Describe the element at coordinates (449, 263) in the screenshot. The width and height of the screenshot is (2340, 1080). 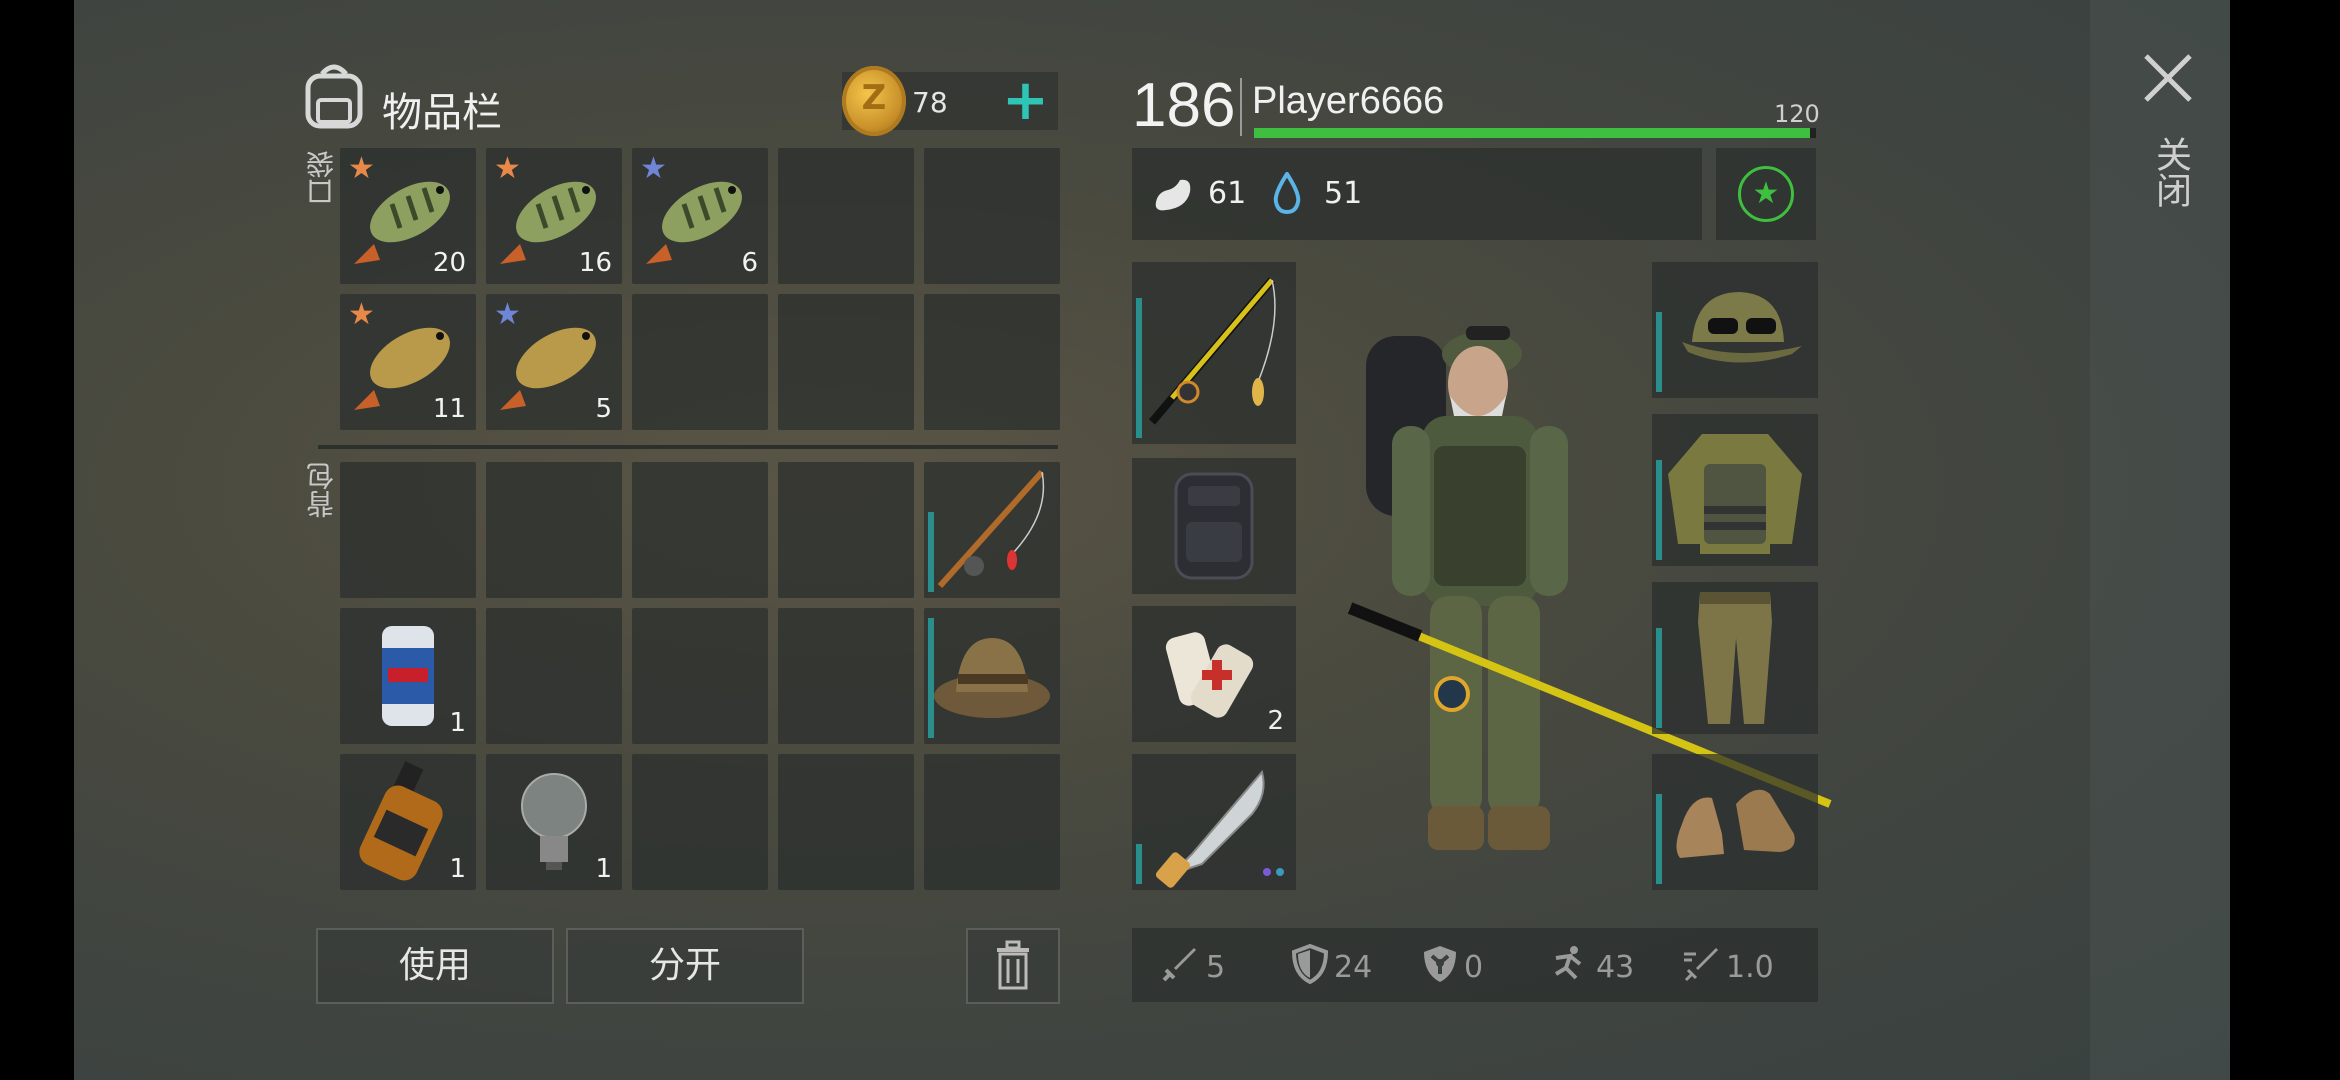
I see `item-count: 20` at that location.